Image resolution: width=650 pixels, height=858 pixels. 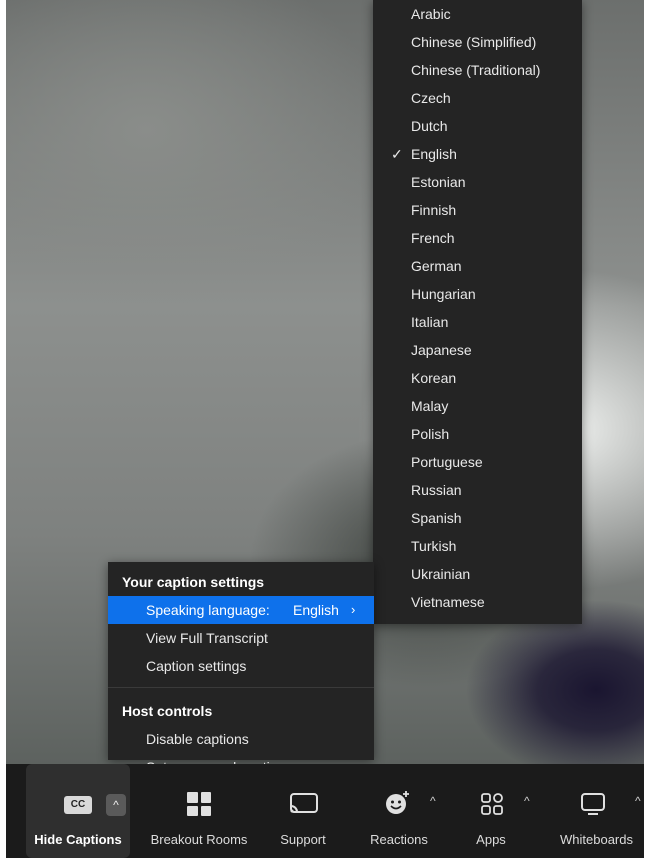 I want to click on language-item: Italian, so click(x=477, y=322).